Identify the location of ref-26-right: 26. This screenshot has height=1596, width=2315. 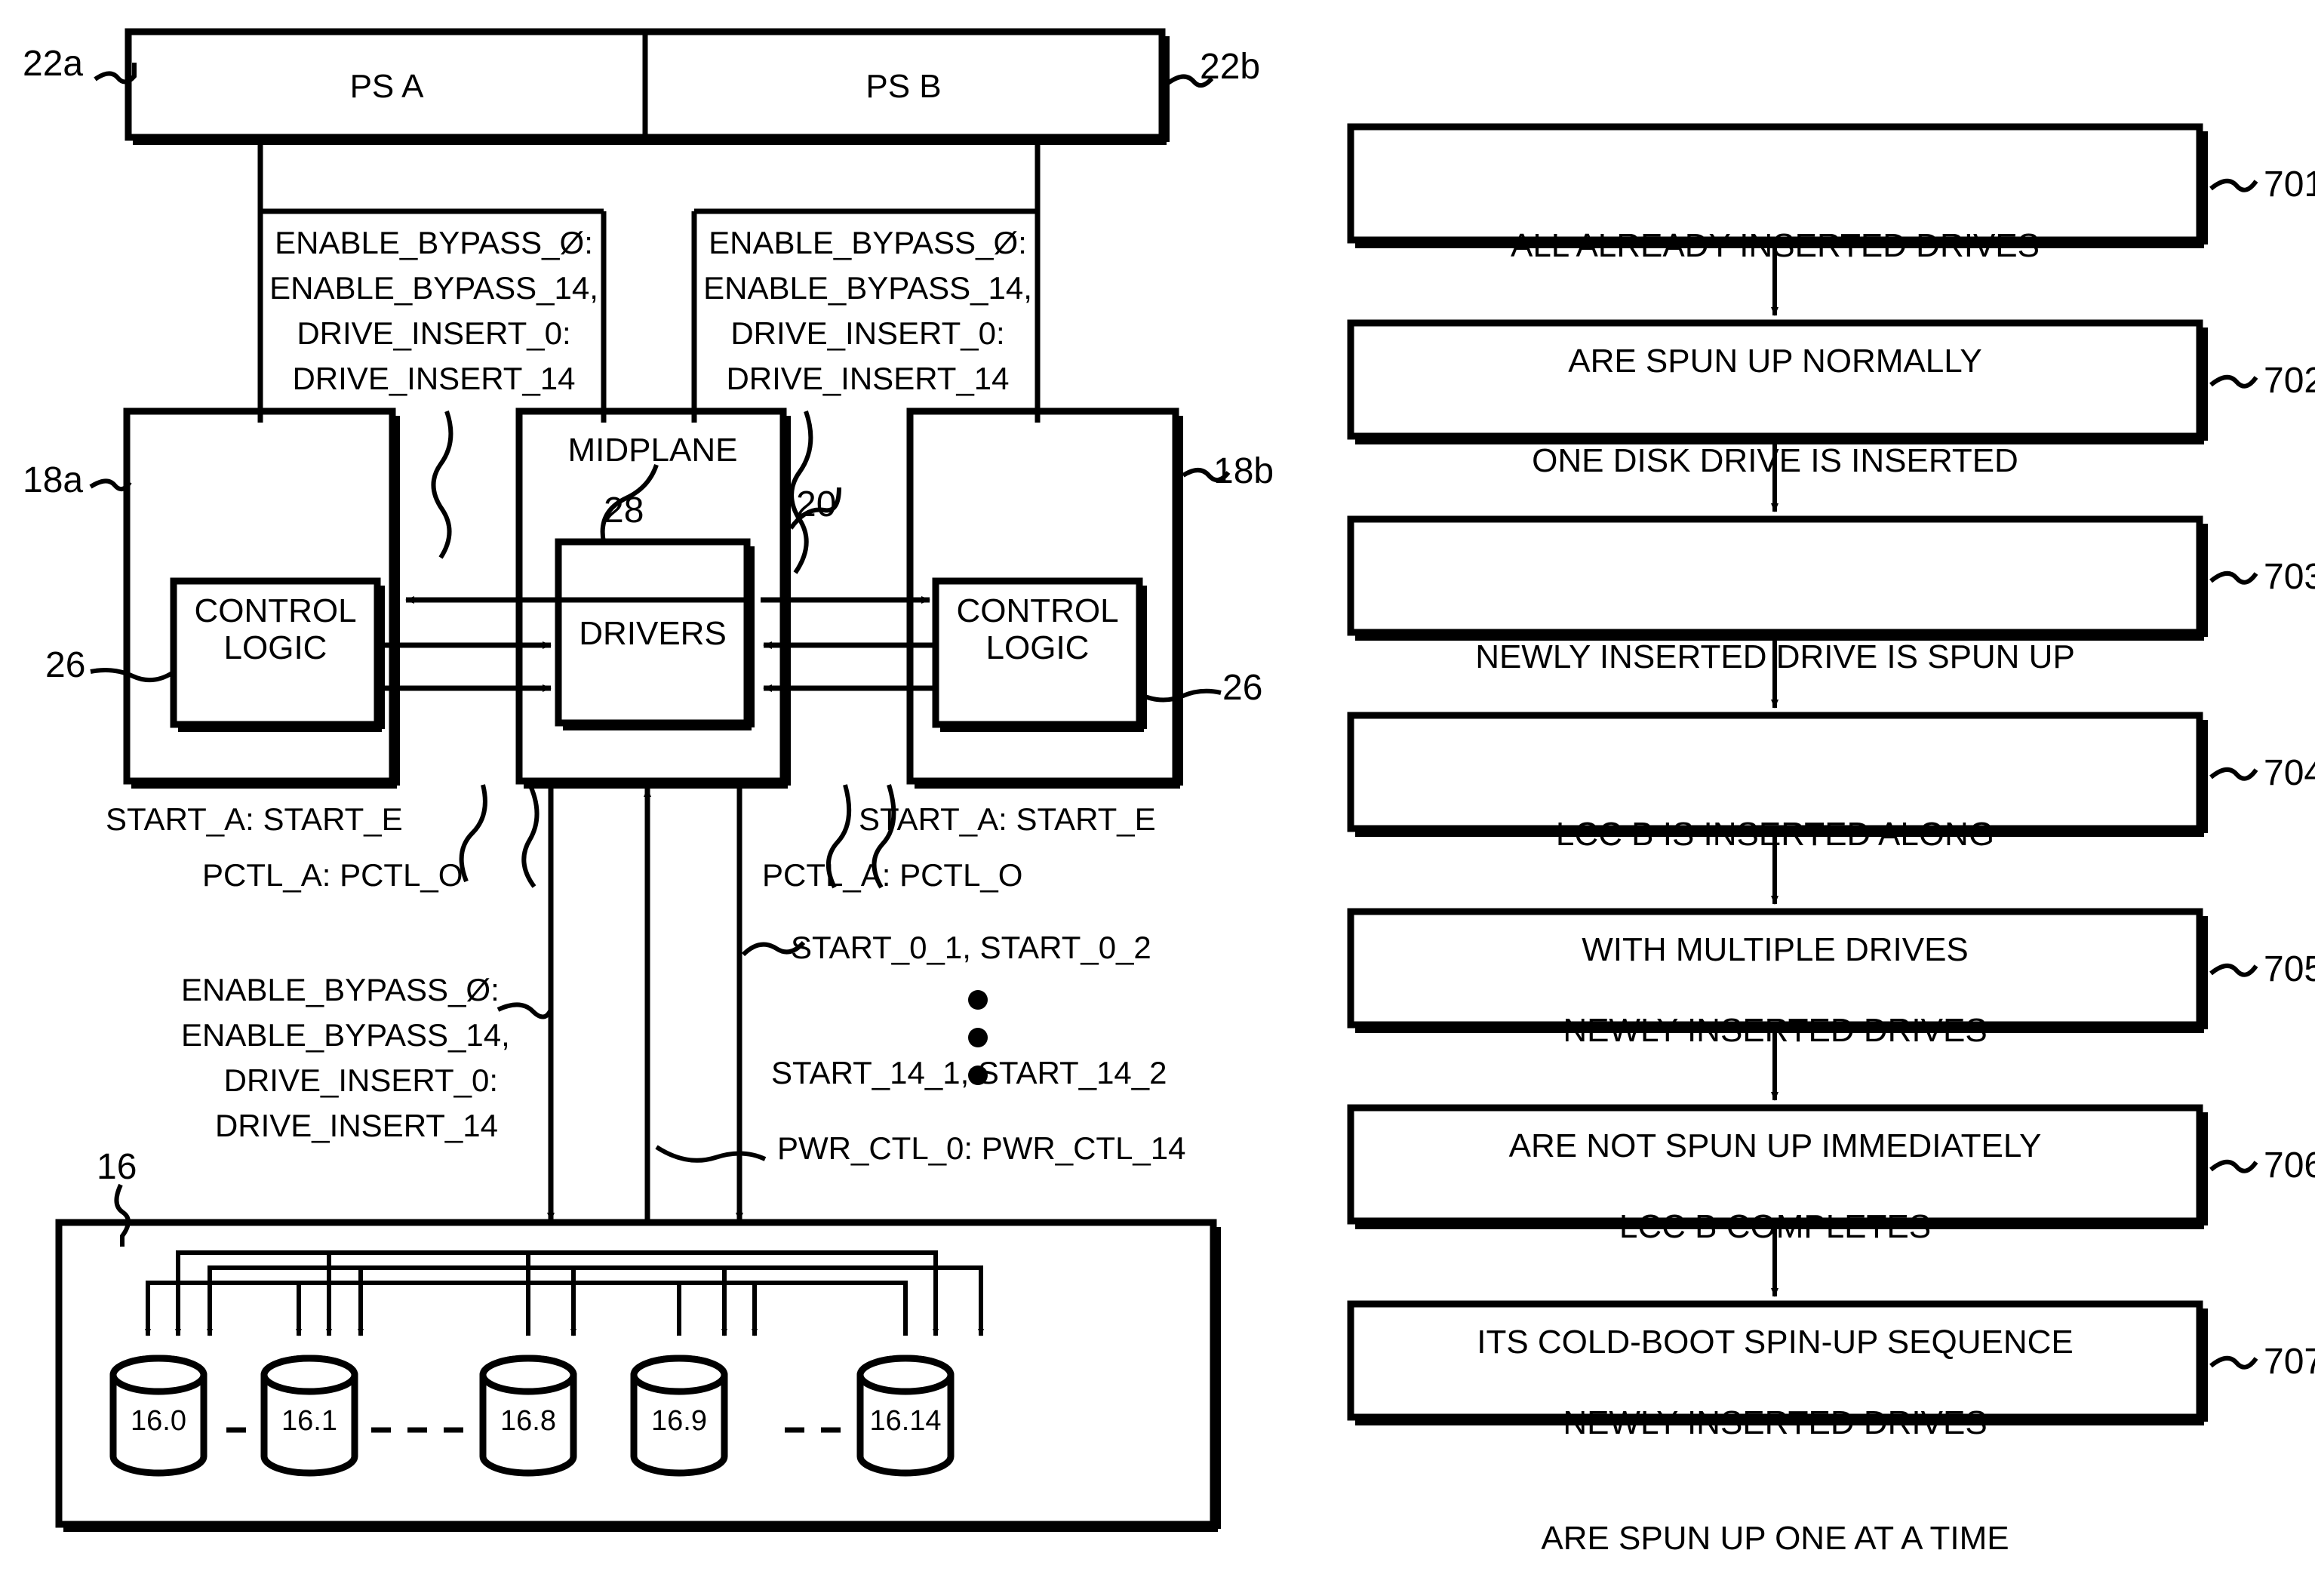
(1242, 688).